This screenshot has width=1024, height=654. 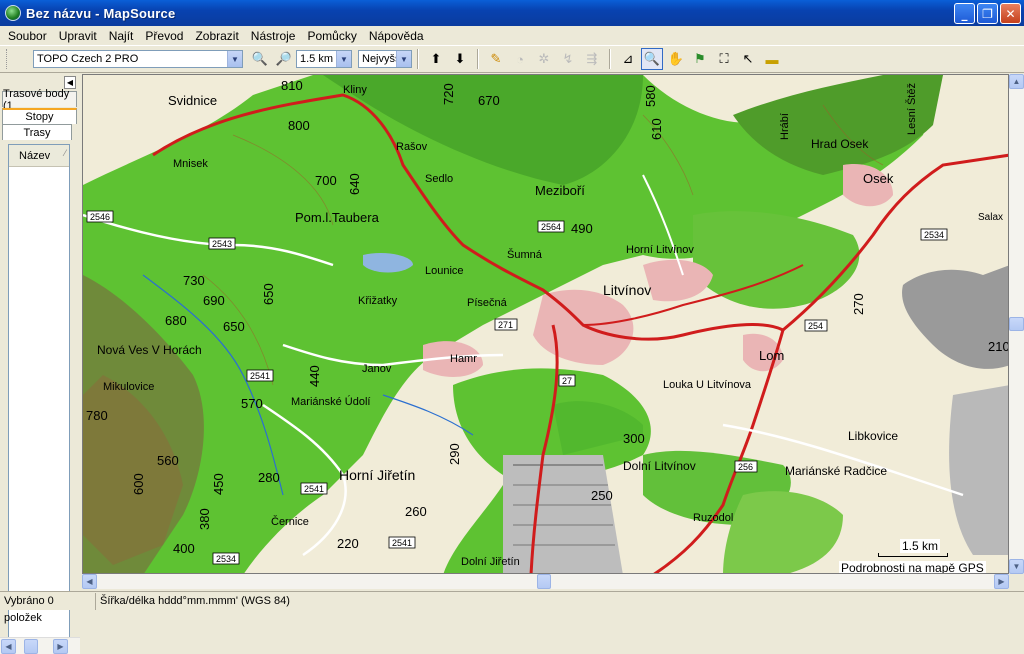 I want to click on list-horizontal-scrollbar: ◀ ▶, so click(x=40, y=645).